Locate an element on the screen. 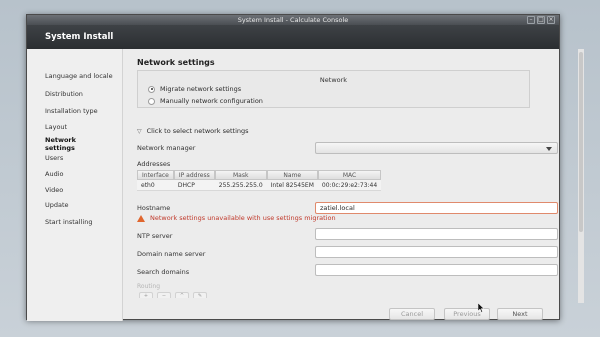 The width and height of the screenshot is (600, 337). column-header-ip: IP address is located at coordinates (194, 175).